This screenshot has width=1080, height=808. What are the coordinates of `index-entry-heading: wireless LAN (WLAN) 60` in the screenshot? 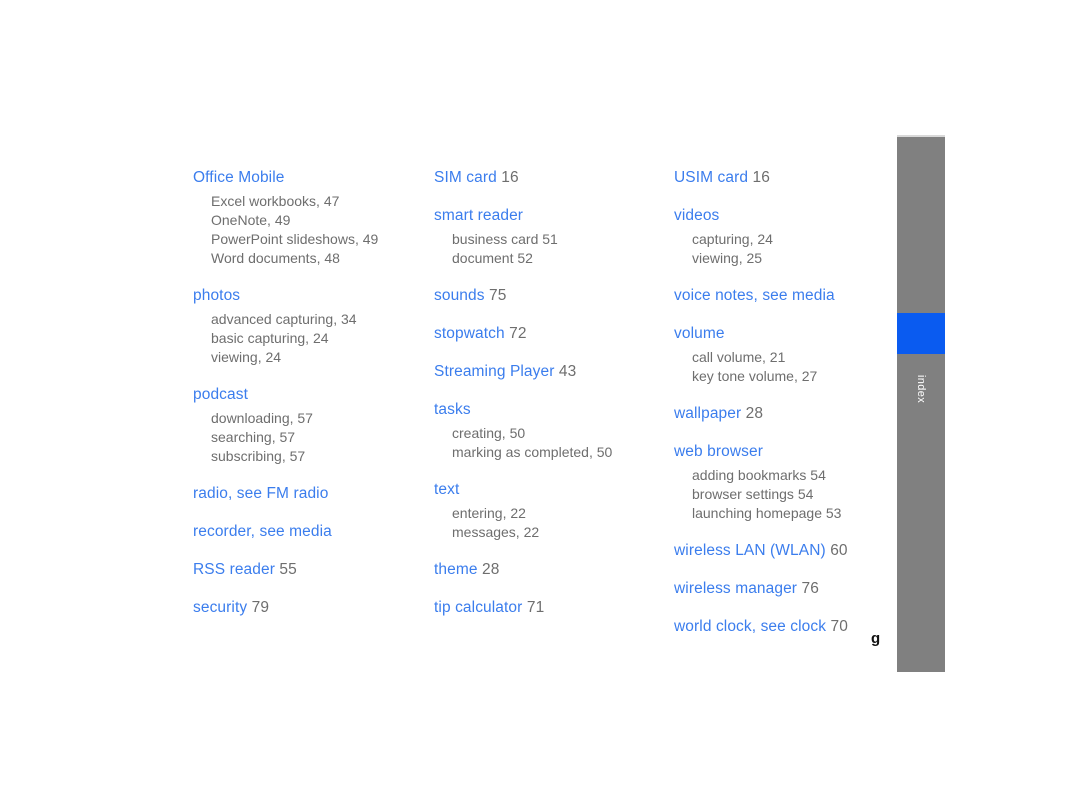 It's located at (788, 551).